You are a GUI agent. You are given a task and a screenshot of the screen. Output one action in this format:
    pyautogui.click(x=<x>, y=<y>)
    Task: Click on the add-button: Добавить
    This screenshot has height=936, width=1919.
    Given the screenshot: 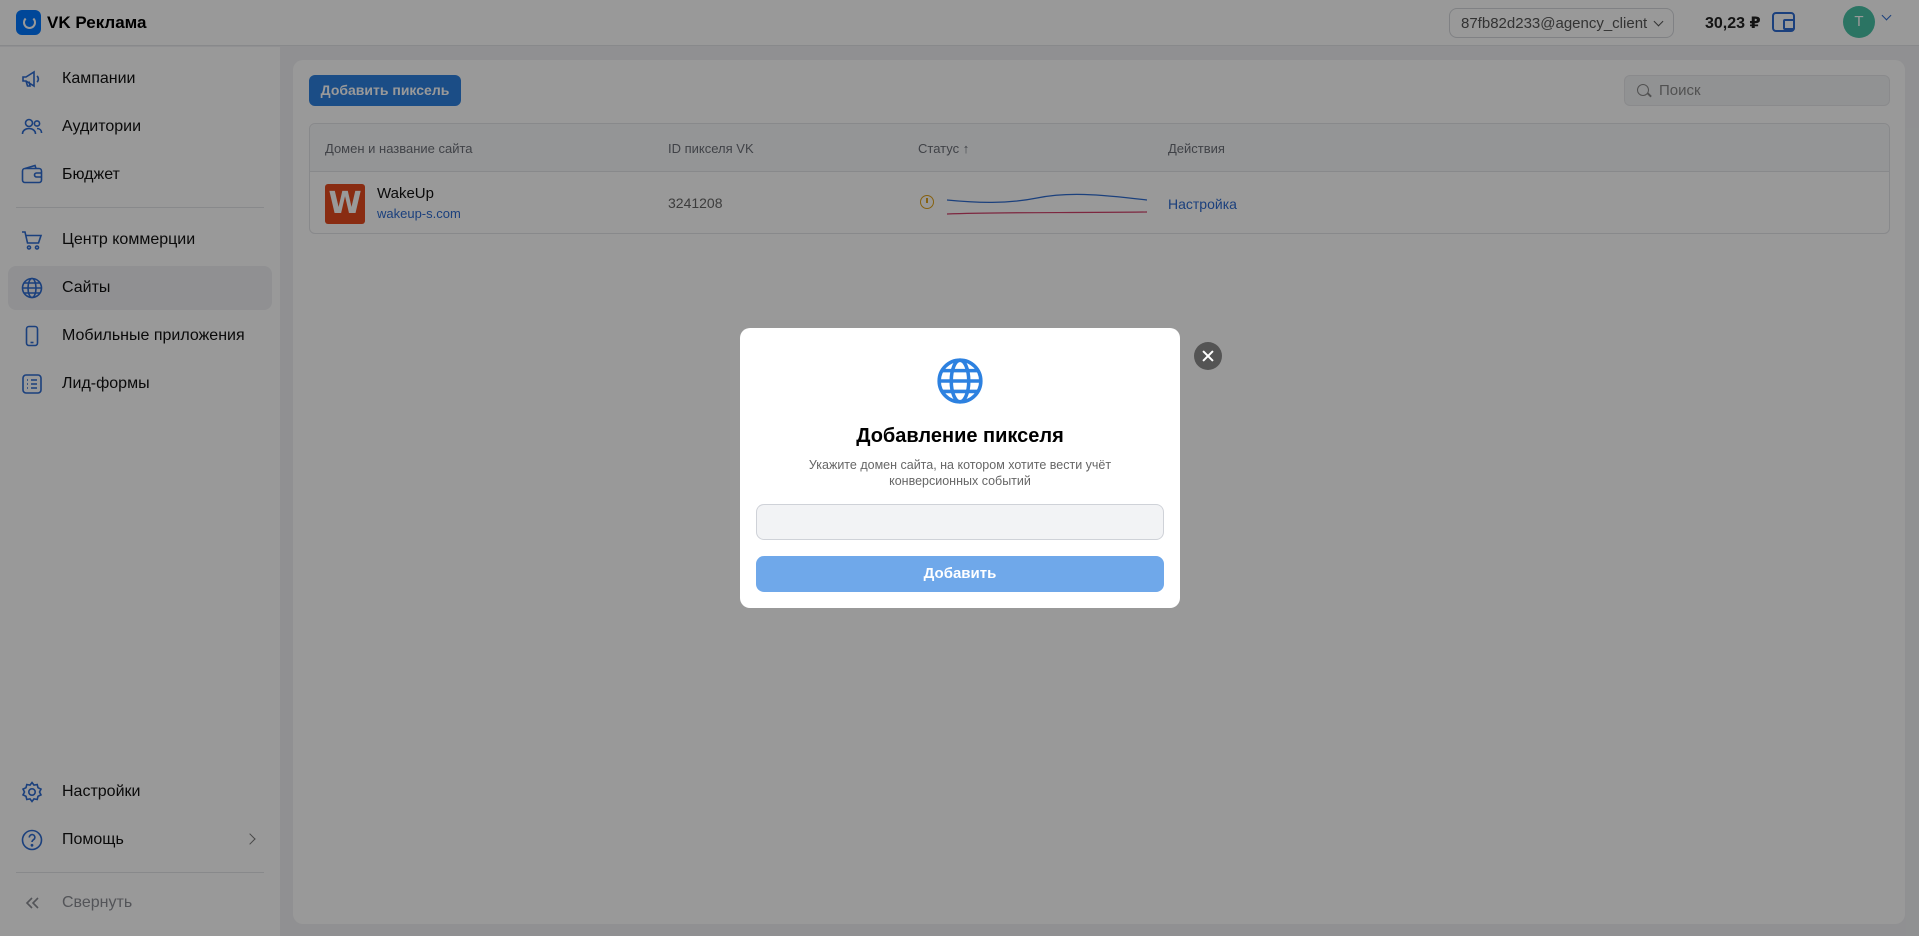 What is the action you would take?
    pyautogui.click(x=960, y=574)
    